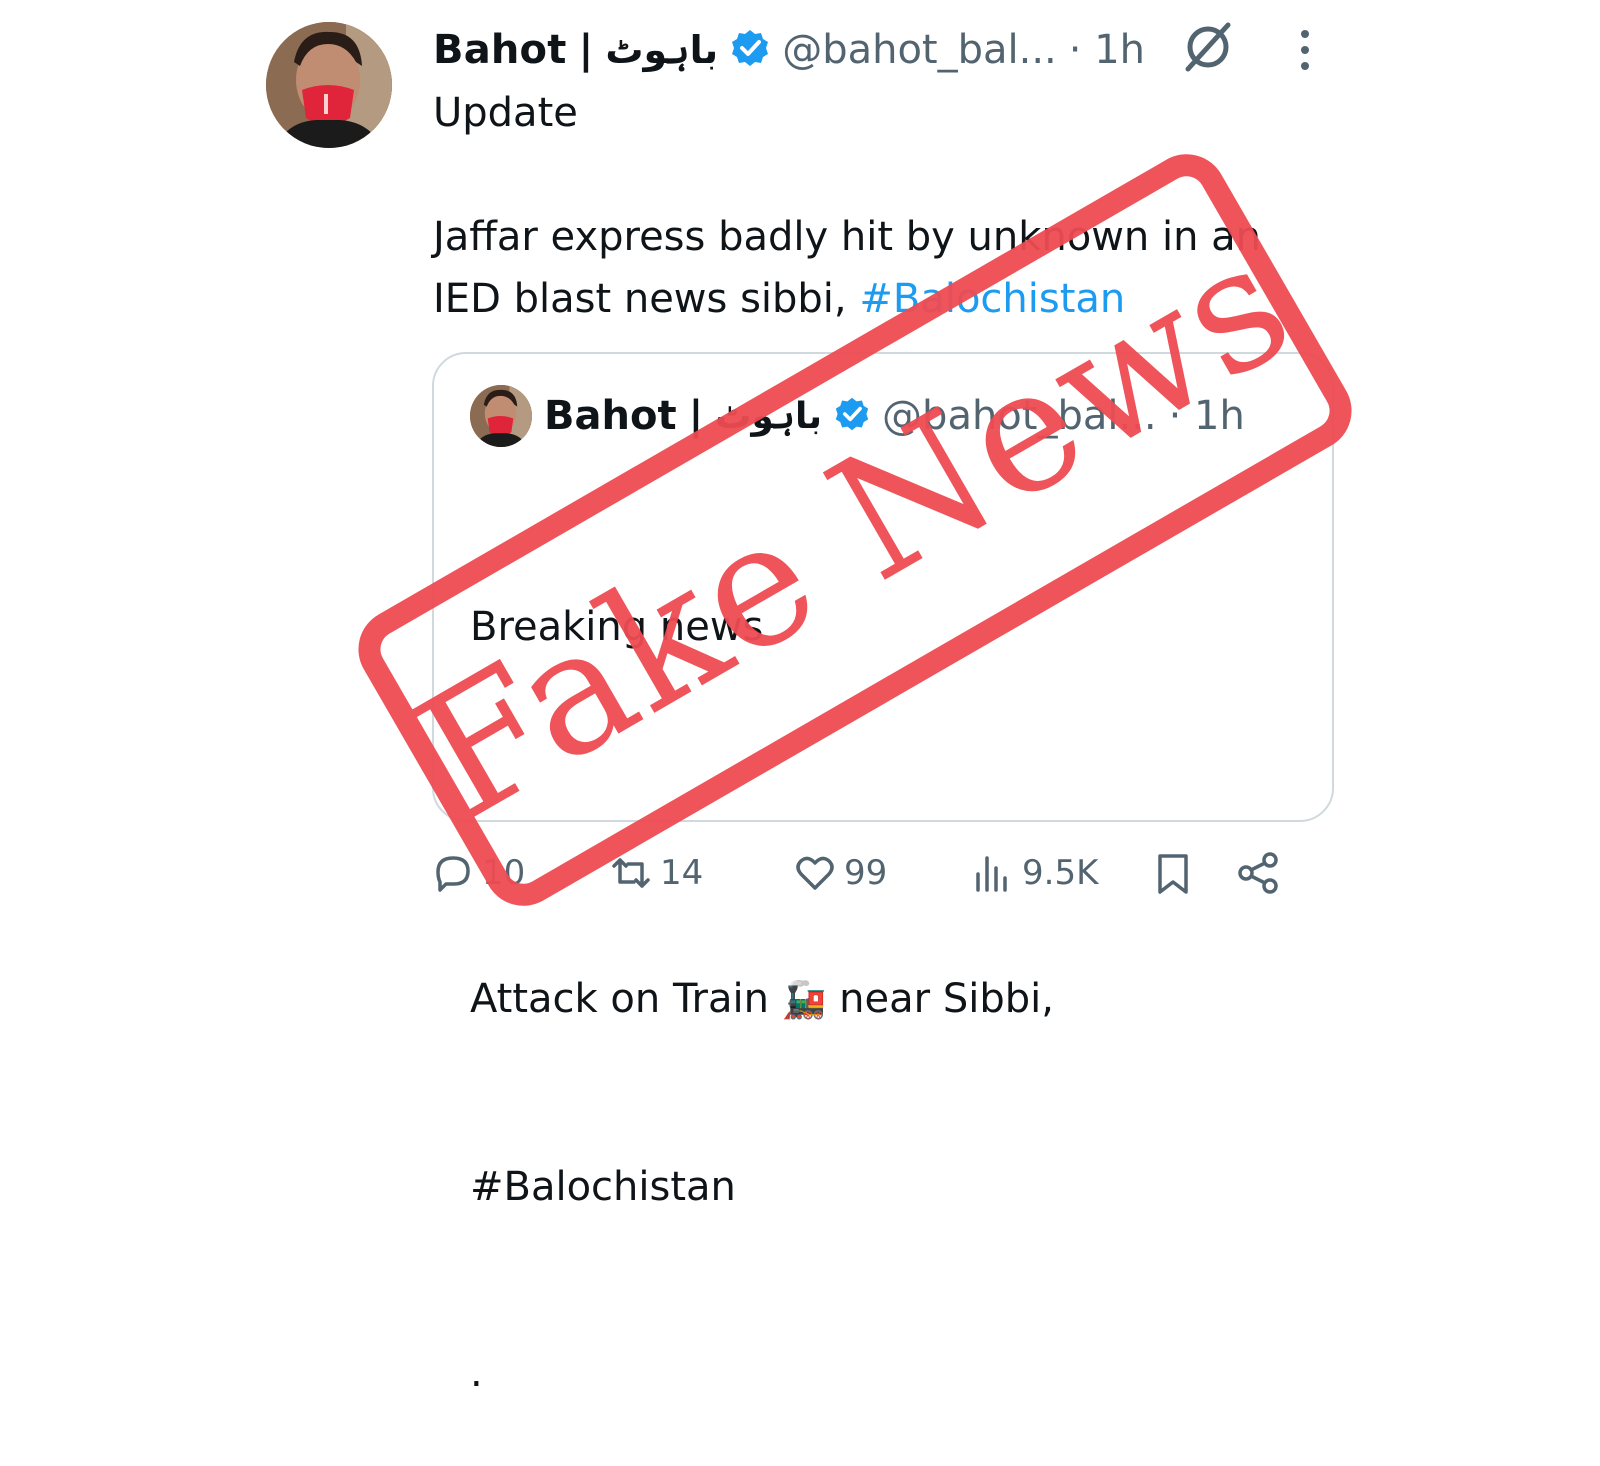  Describe the element at coordinates (940, 999) in the screenshot. I see `quoted-line-2-suffix: near Sibbi,` at that location.